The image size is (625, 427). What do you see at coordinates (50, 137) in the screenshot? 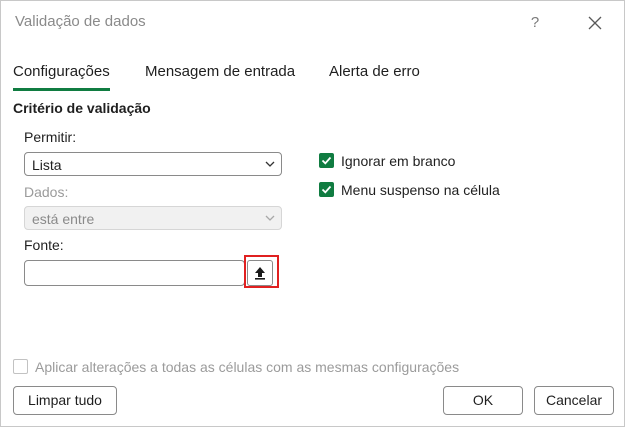
I see `allow-label: Permitir:` at bounding box center [50, 137].